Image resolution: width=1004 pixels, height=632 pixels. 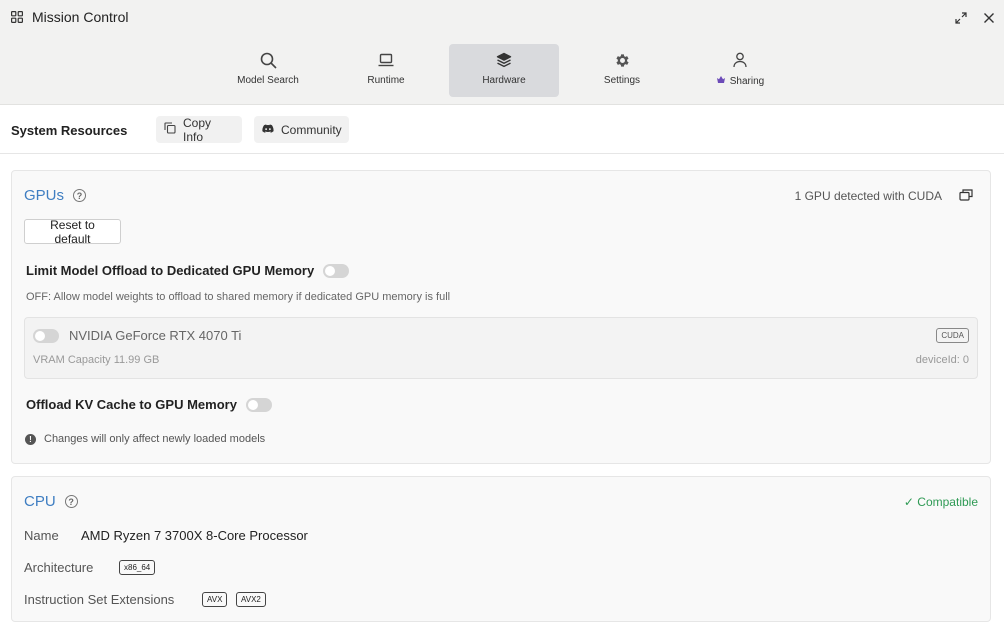 What do you see at coordinates (30, 439) in the screenshot?
I see `alert-icon: !` at bounding box center [30, 439].